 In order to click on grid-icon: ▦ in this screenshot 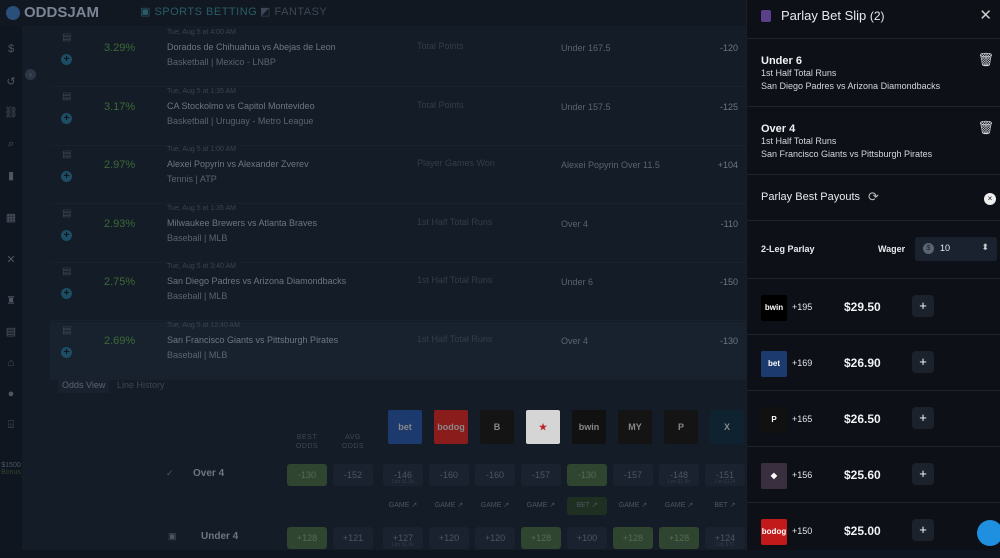, I will do `click(11, 217)`.